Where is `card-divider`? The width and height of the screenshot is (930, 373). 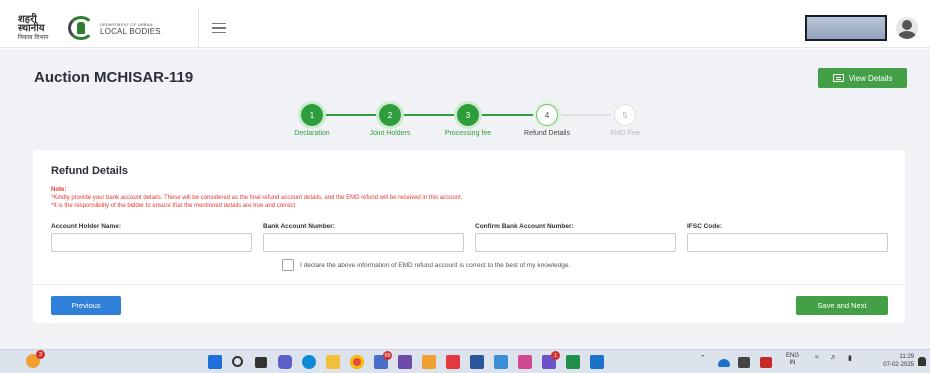
card-divider is located at coordinates (469, 284).